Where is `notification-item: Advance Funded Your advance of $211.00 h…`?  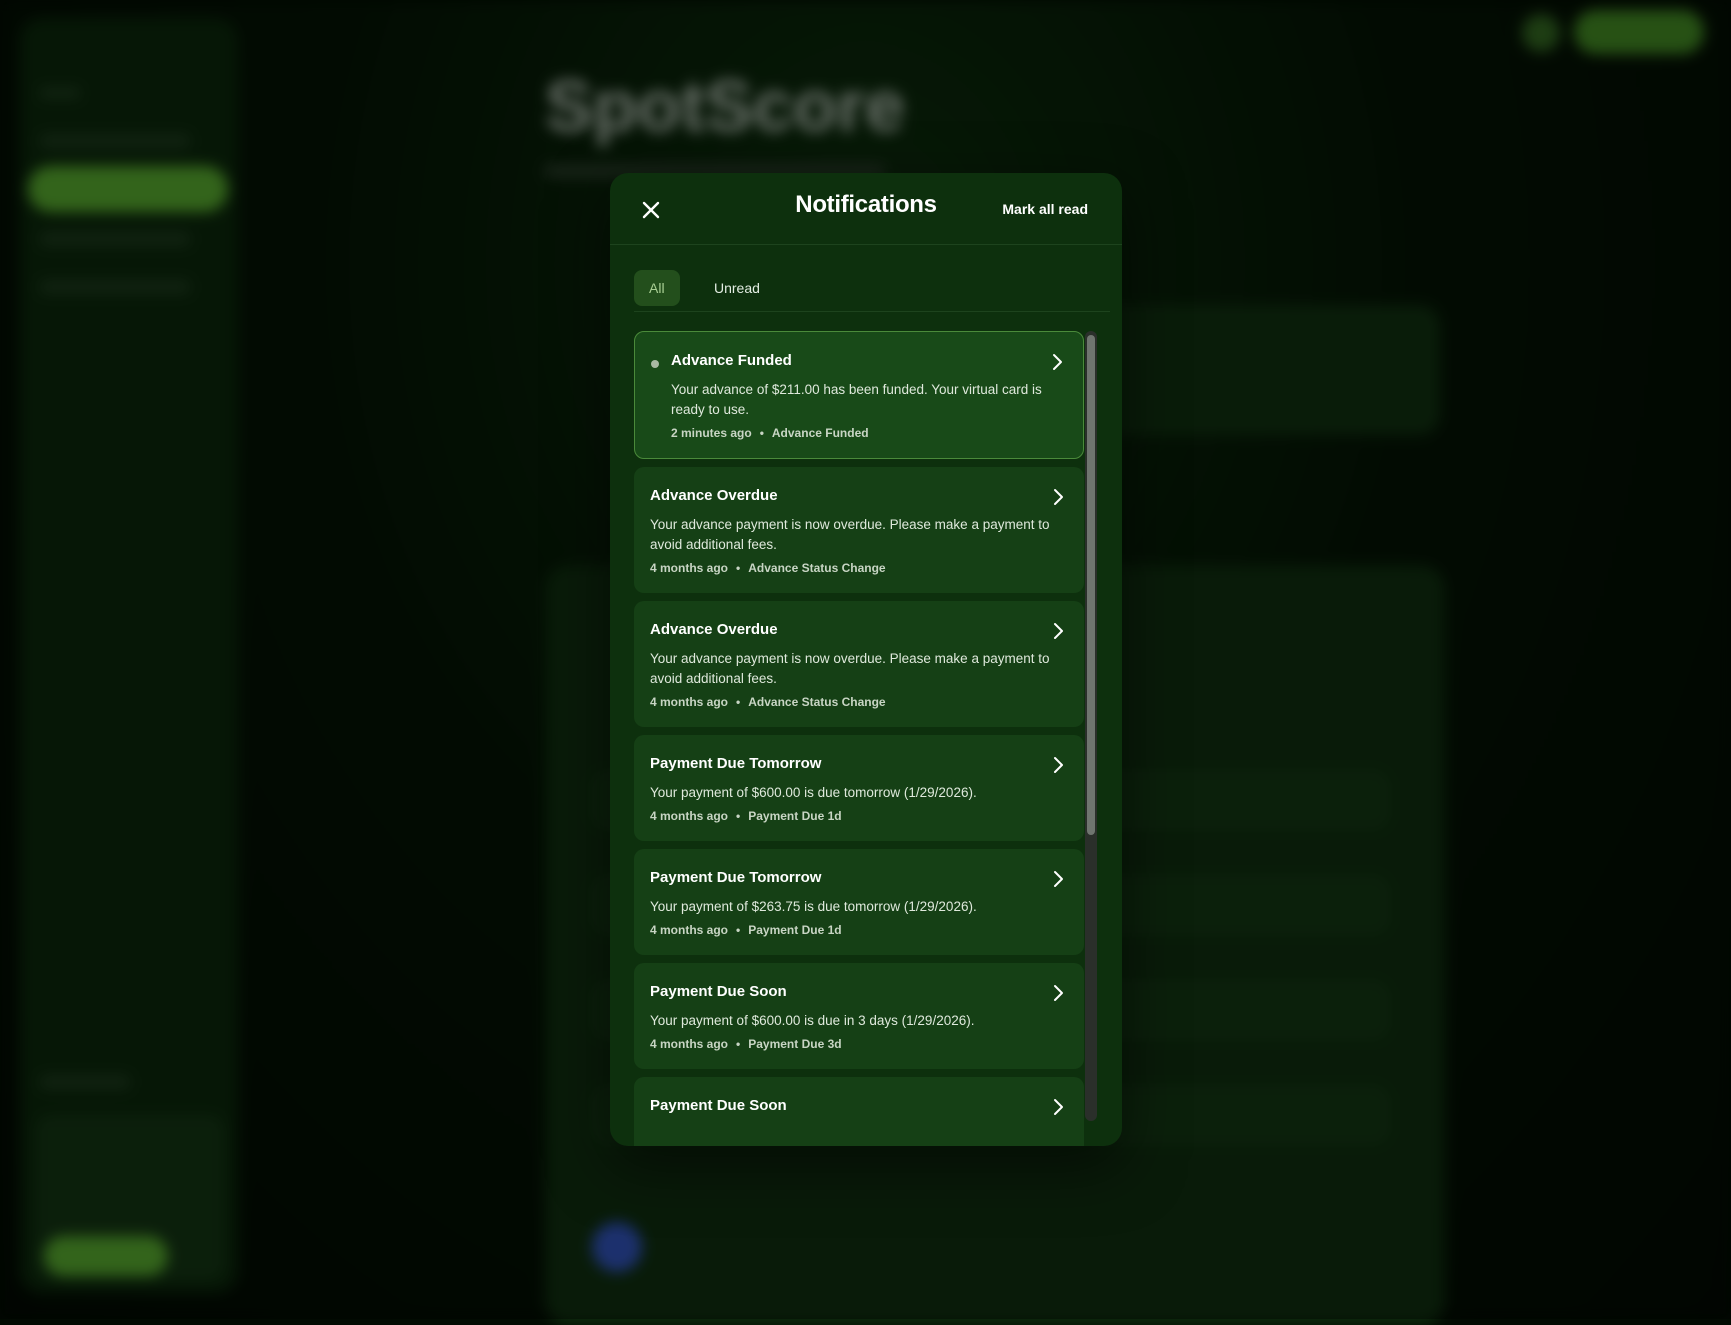
notification-item: Advance Funded Your advance of $211.00 h… is located at coordinates (859, 395).